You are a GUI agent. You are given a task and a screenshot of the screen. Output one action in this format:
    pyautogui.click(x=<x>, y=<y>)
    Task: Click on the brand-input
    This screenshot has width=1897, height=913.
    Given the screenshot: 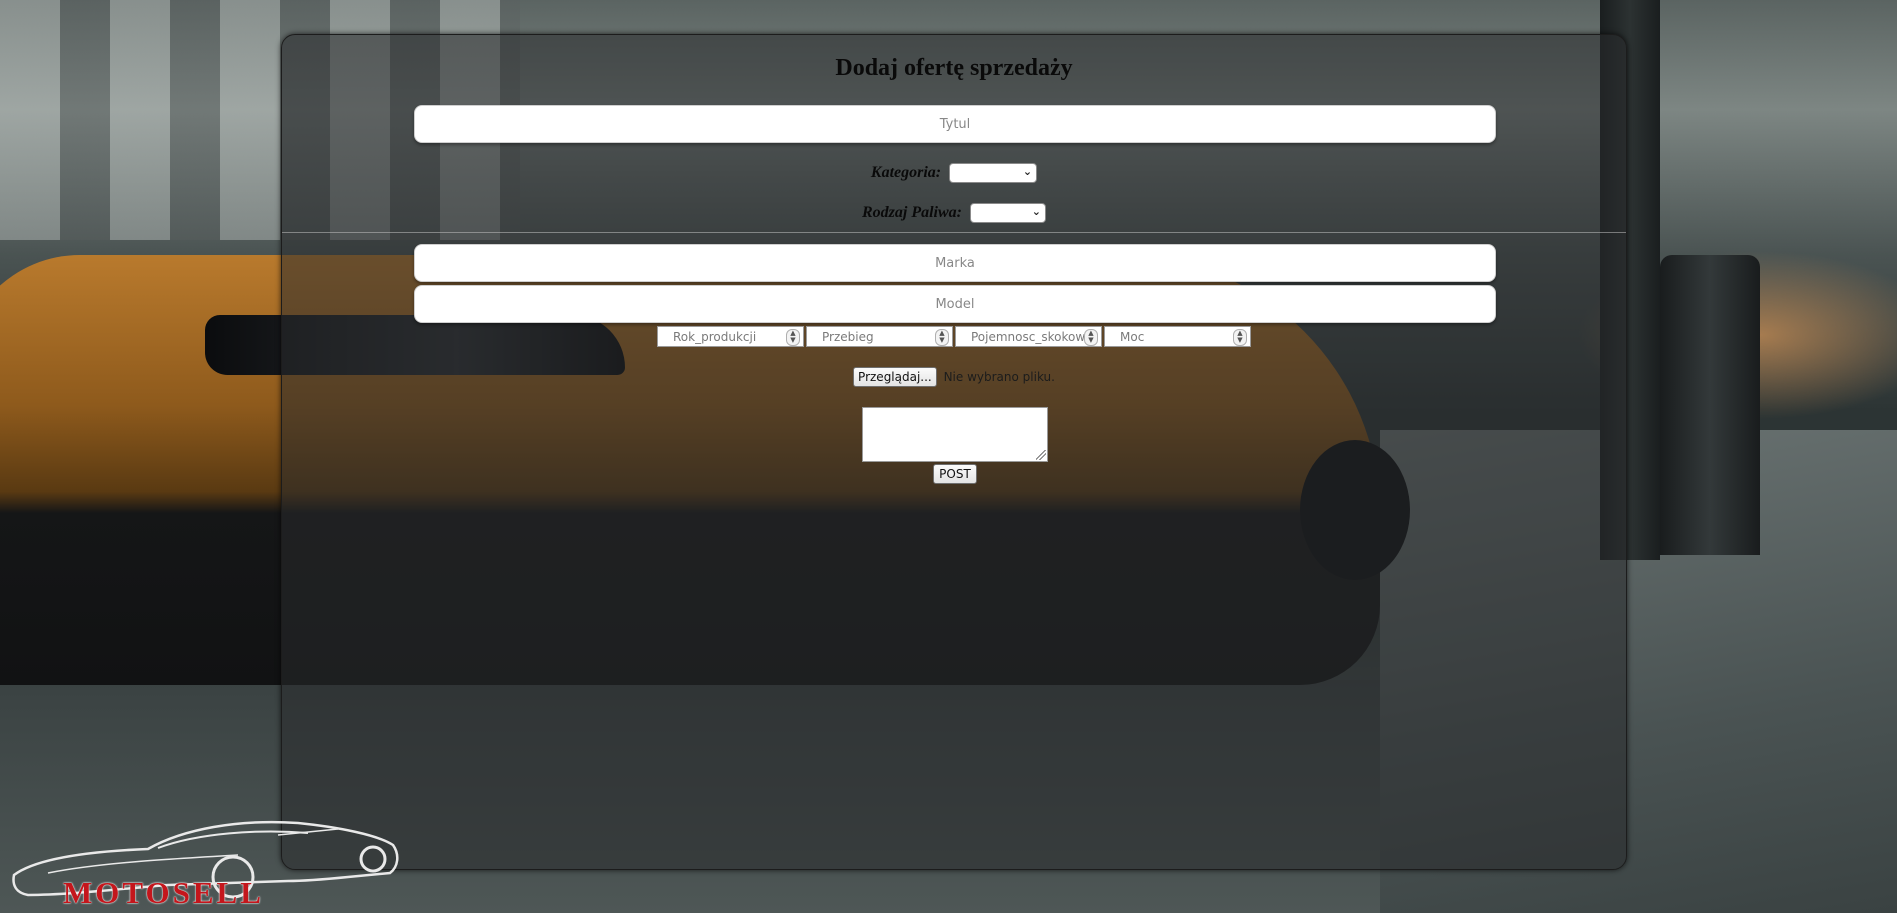 What is the action you would take?
    pyautogui.click(x=955, y=263)
    